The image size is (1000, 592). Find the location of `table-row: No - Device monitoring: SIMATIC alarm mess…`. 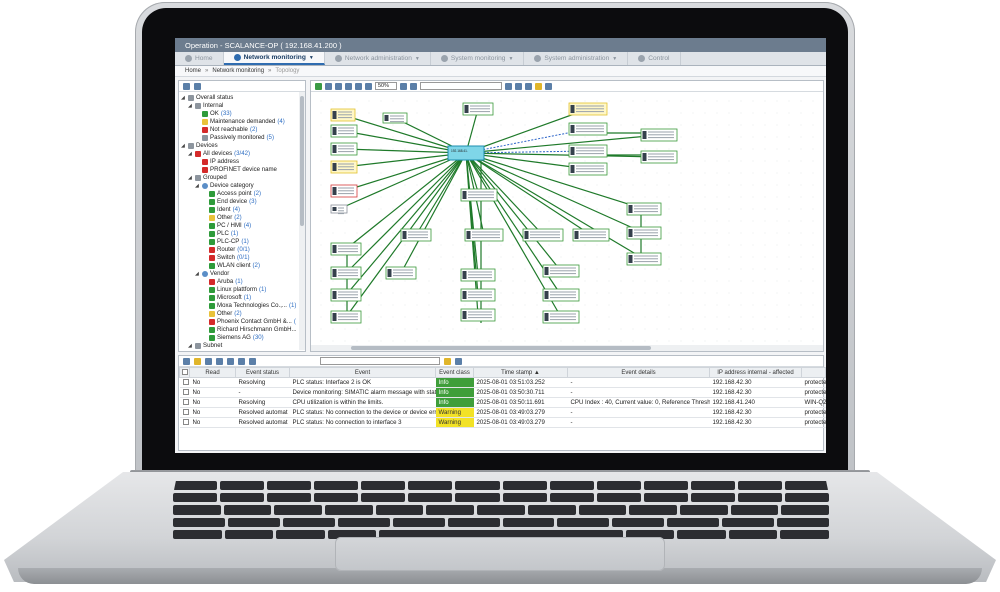

table-row: No - Device monitoring: SIMATIC alarm mess… is located at coordinates (502, 392).